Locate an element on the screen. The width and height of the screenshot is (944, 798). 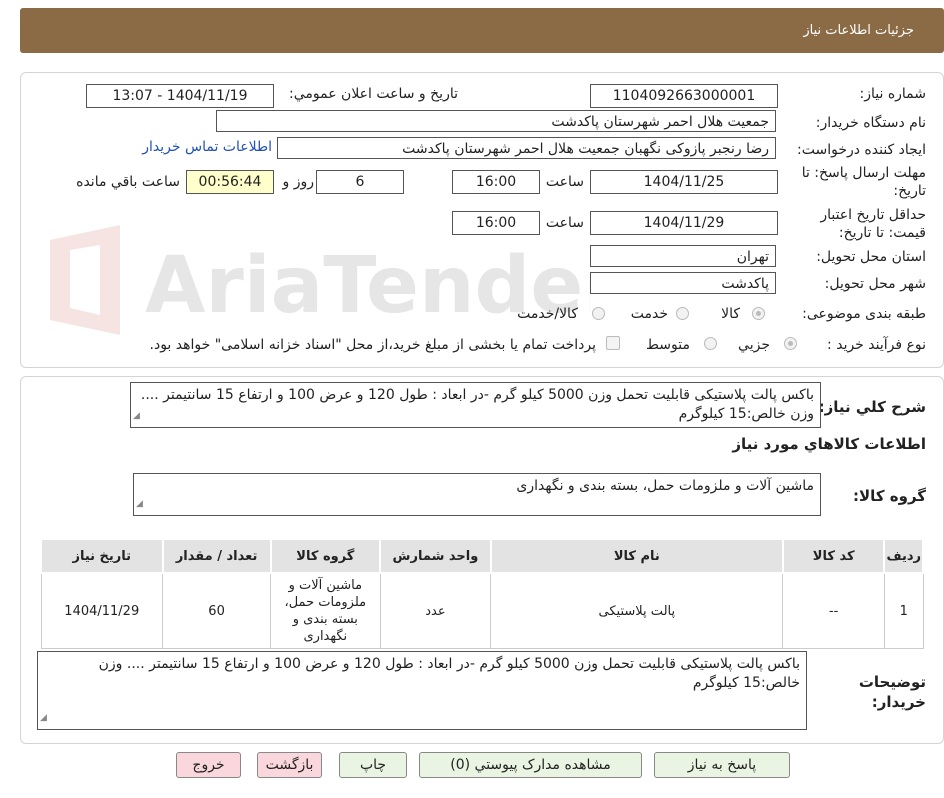
announce-field: 1404/11/19 - 13:07 is located at coordinates (180, 96).